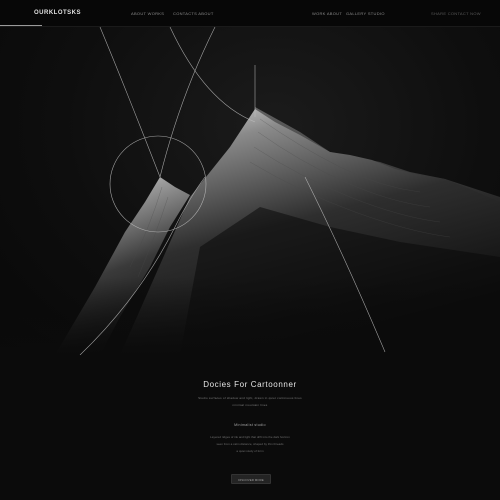 The height and width of the screenshot is (500, 500). I want to click on nav-link-1: ABOUT WORKS, so click(147, 13).